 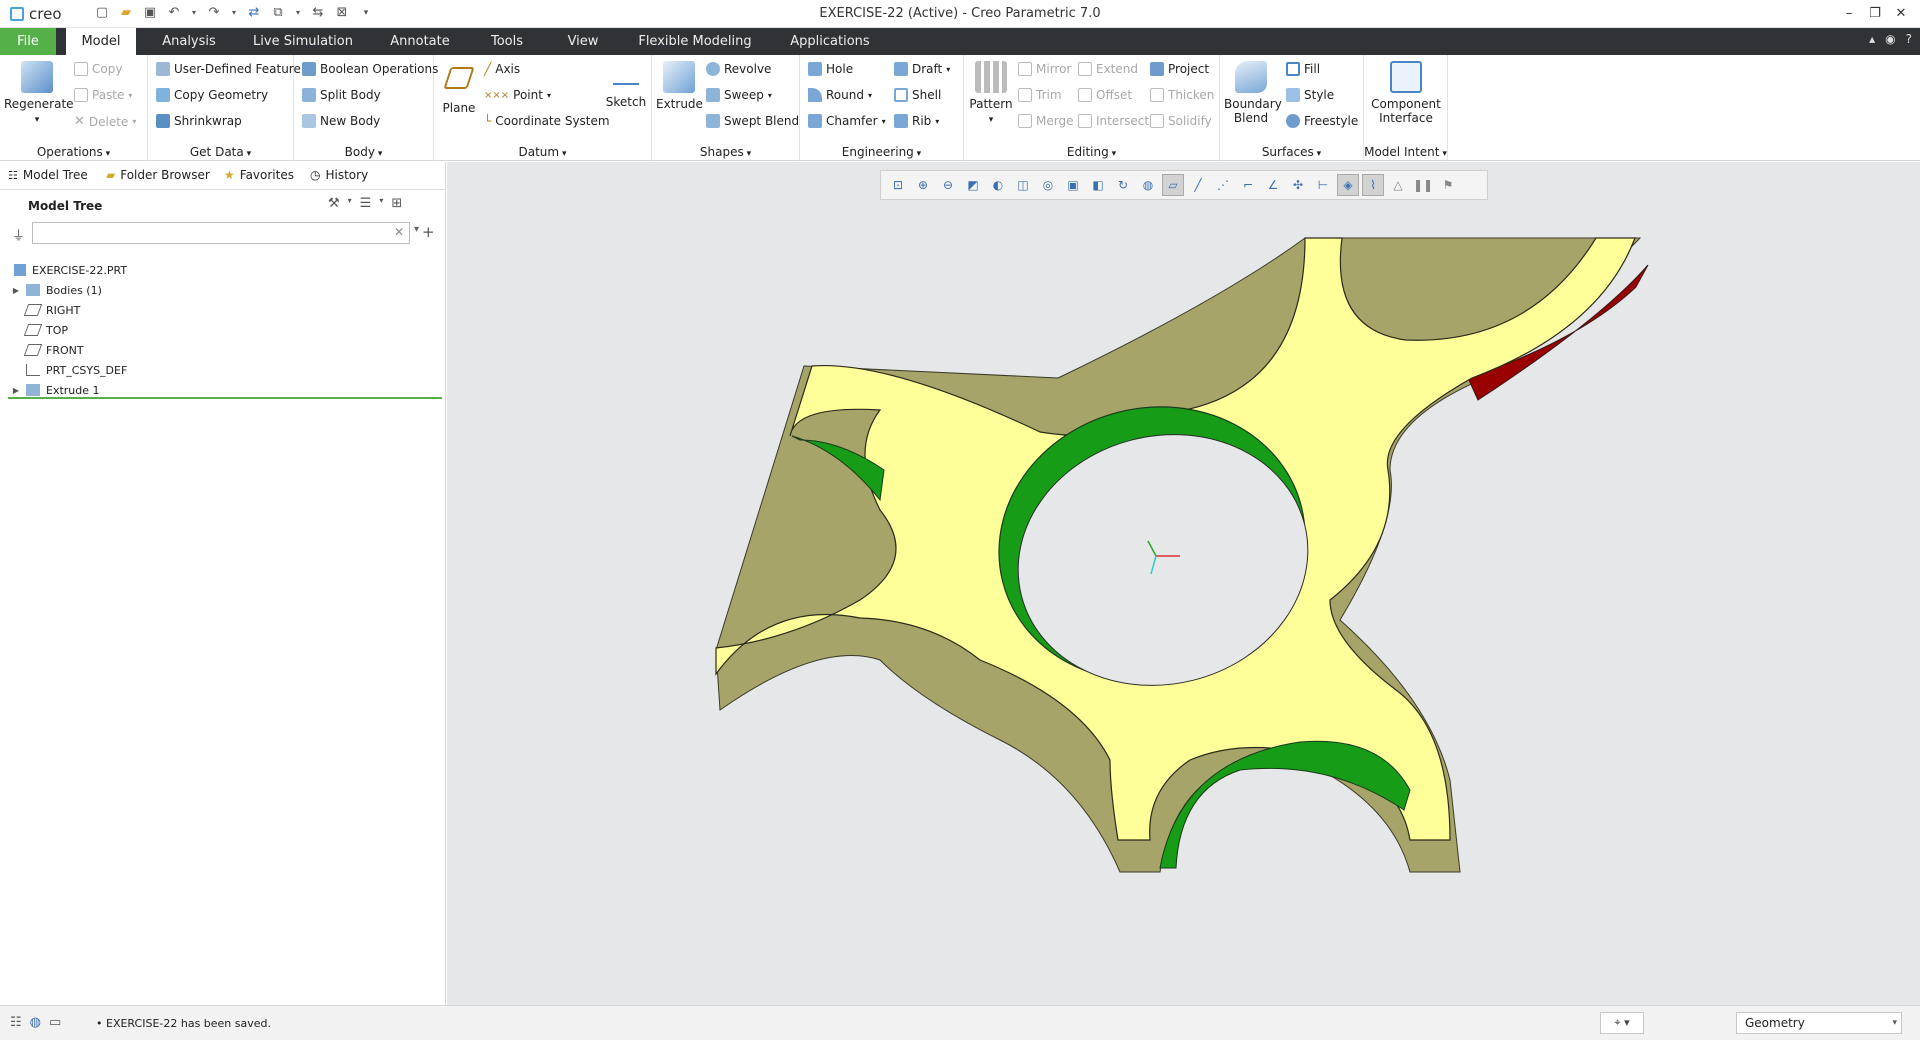 What do you see at coordinates (28, 41) in the screenshot?
I see `tab-file: File` at bounding box center [28, 41].